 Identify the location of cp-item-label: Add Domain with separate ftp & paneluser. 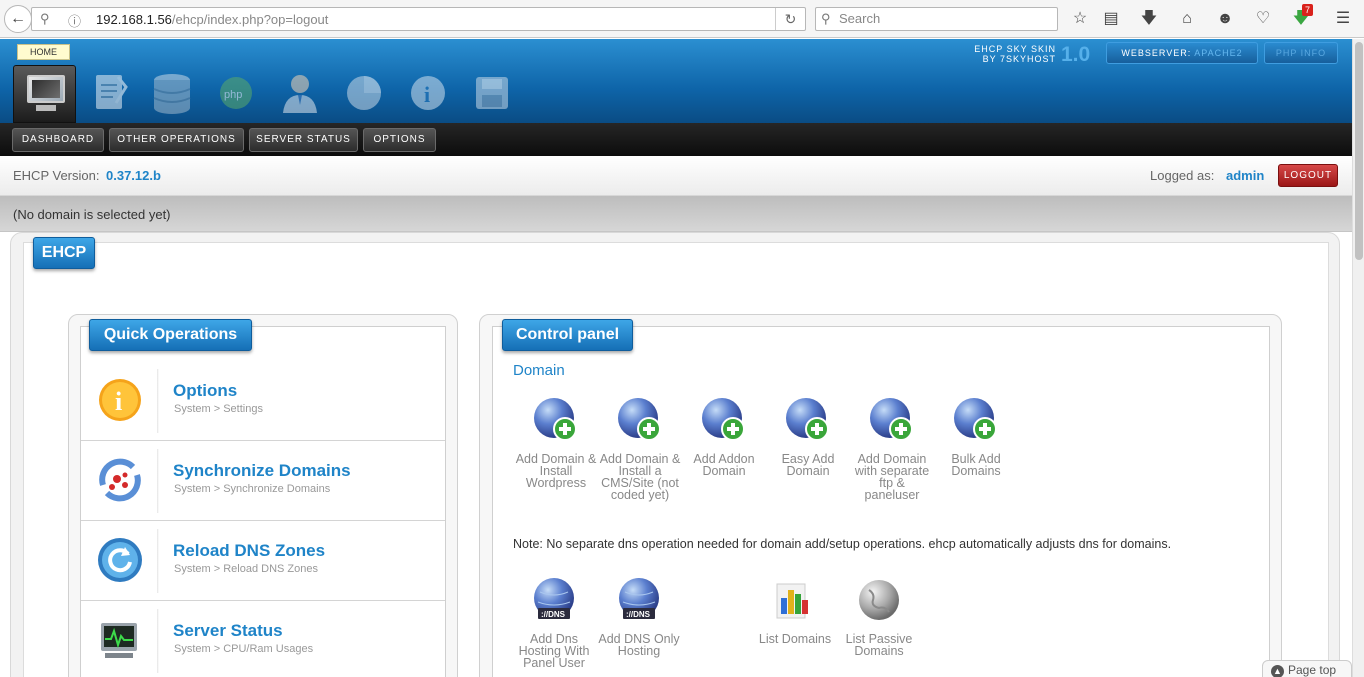
(892, 477).